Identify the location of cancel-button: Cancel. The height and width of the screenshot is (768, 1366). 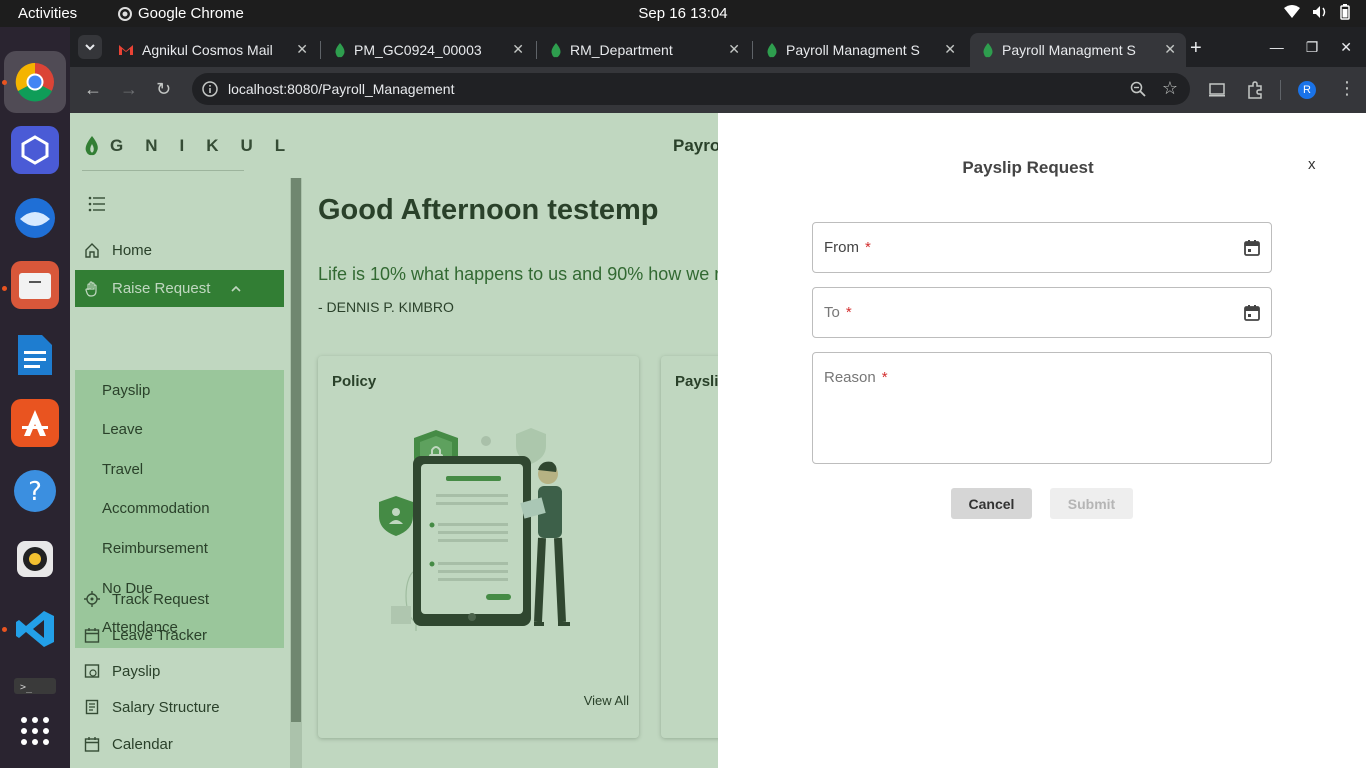
(991, 503).